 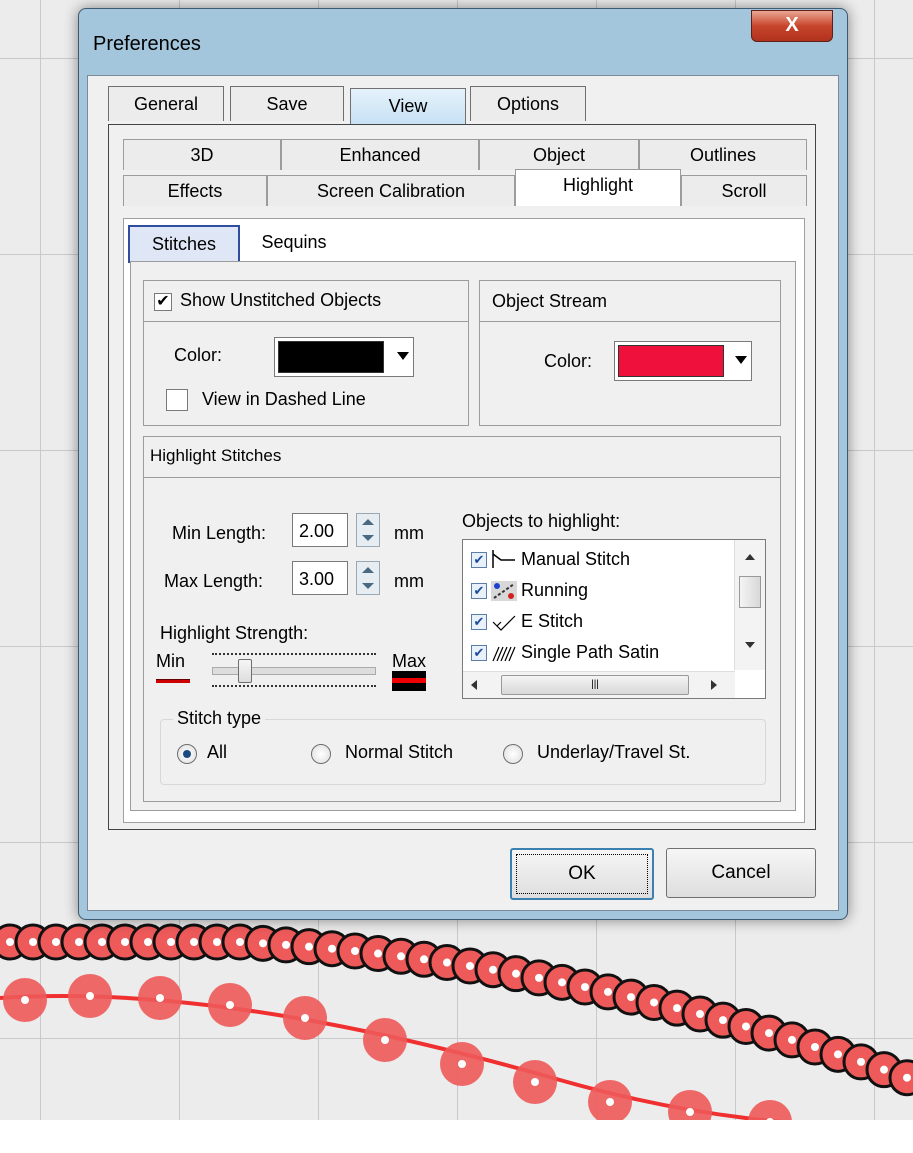 I want to click on dashed-line-label: View in Dashed Line, so click(x=284, y=399).